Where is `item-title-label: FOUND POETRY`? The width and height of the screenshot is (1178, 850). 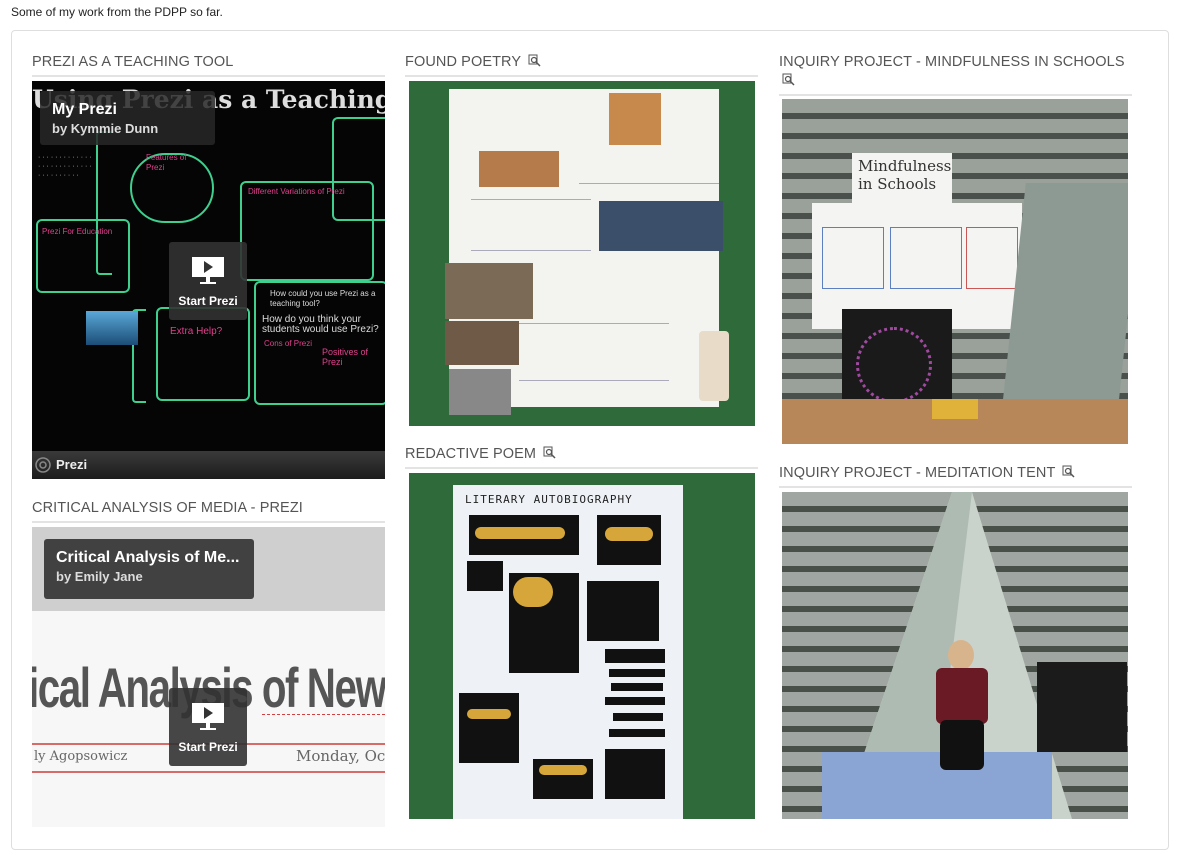
item-title-label: FOUND POETRY is located at coordinates (463, 62).